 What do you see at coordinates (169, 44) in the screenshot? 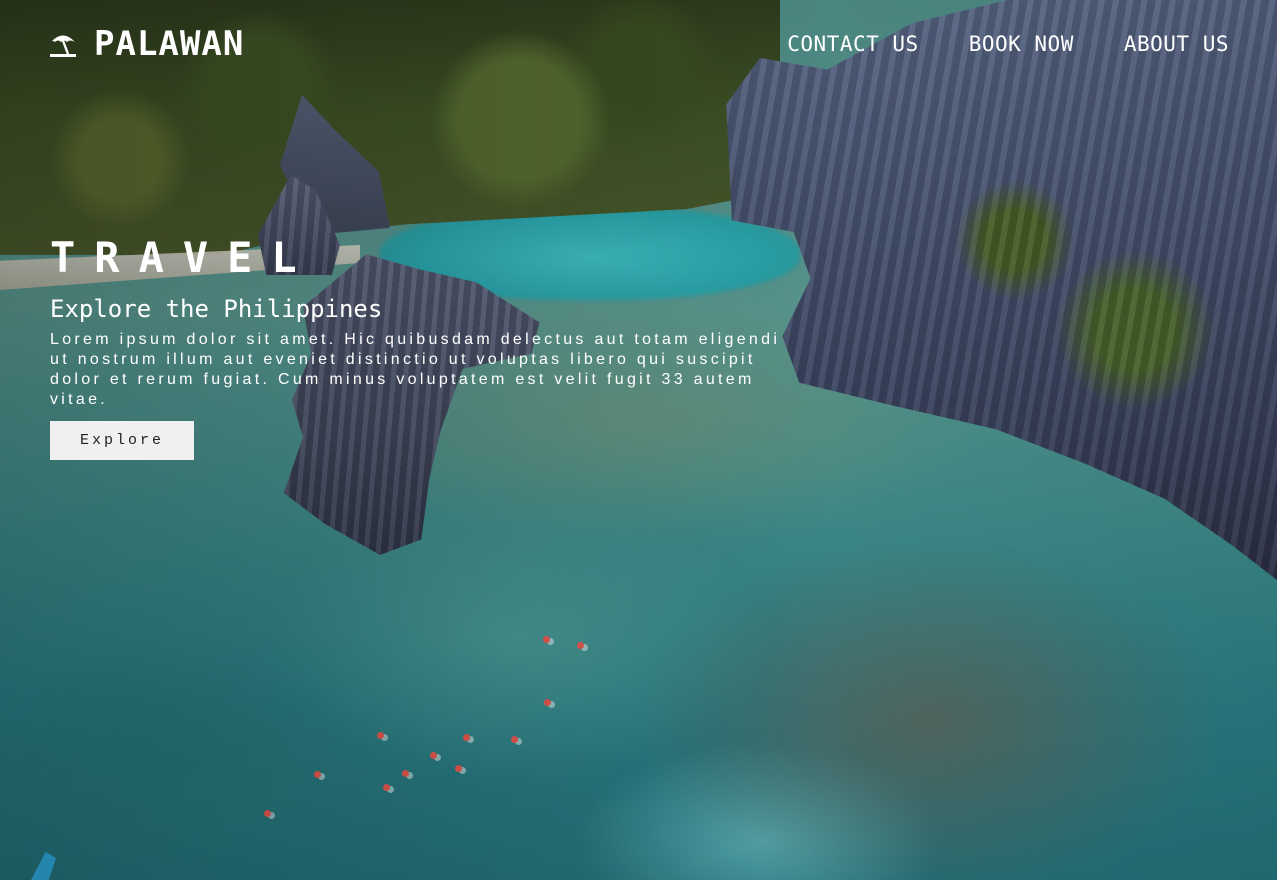
I see `brand-name: PALAWAN` at bounding box center [169, 44].